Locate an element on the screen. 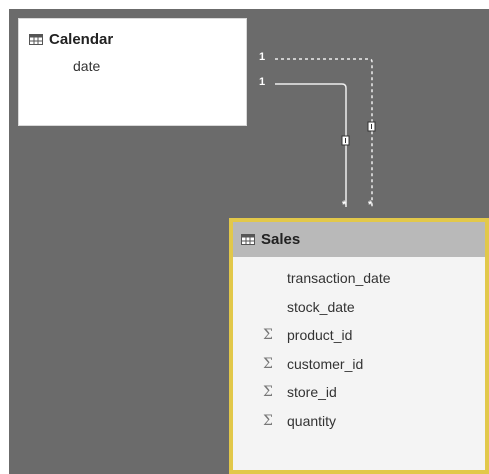  relationship-inactive-from-cardinality: 1 is located at coordinates (262, 57).